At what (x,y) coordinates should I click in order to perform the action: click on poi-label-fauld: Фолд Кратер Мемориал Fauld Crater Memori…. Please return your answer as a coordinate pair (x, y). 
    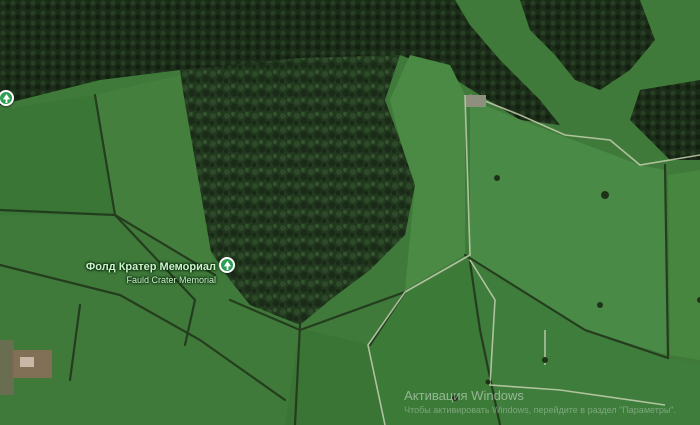
    Looking at the image, I should click on (151, 271).